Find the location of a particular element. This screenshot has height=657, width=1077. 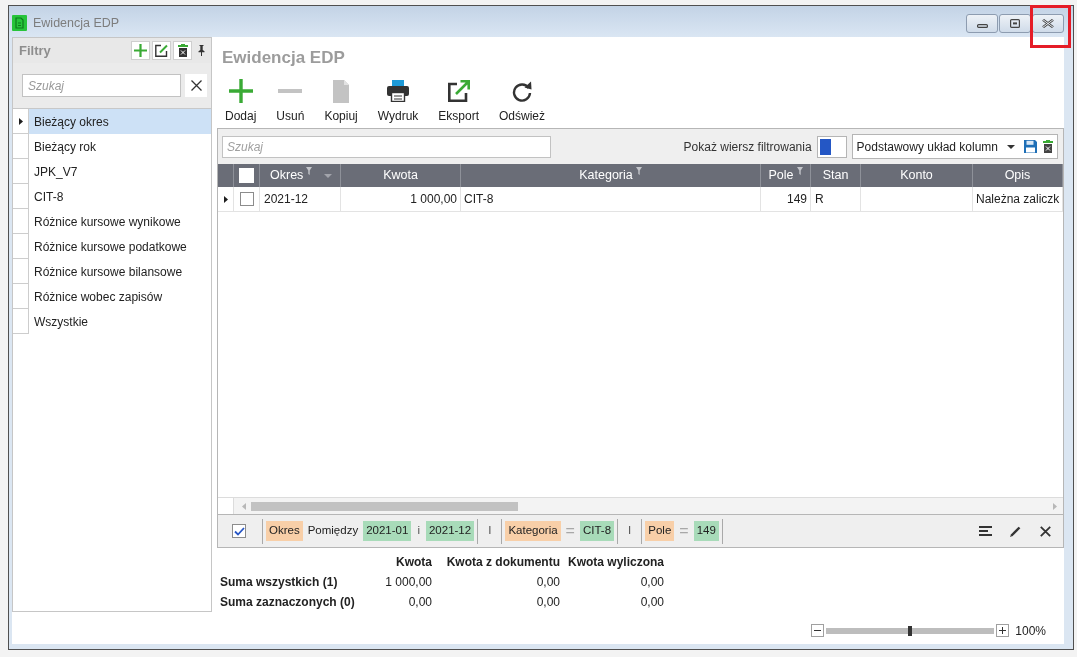

table-cell-text: R is located at coordinates (819, 199).